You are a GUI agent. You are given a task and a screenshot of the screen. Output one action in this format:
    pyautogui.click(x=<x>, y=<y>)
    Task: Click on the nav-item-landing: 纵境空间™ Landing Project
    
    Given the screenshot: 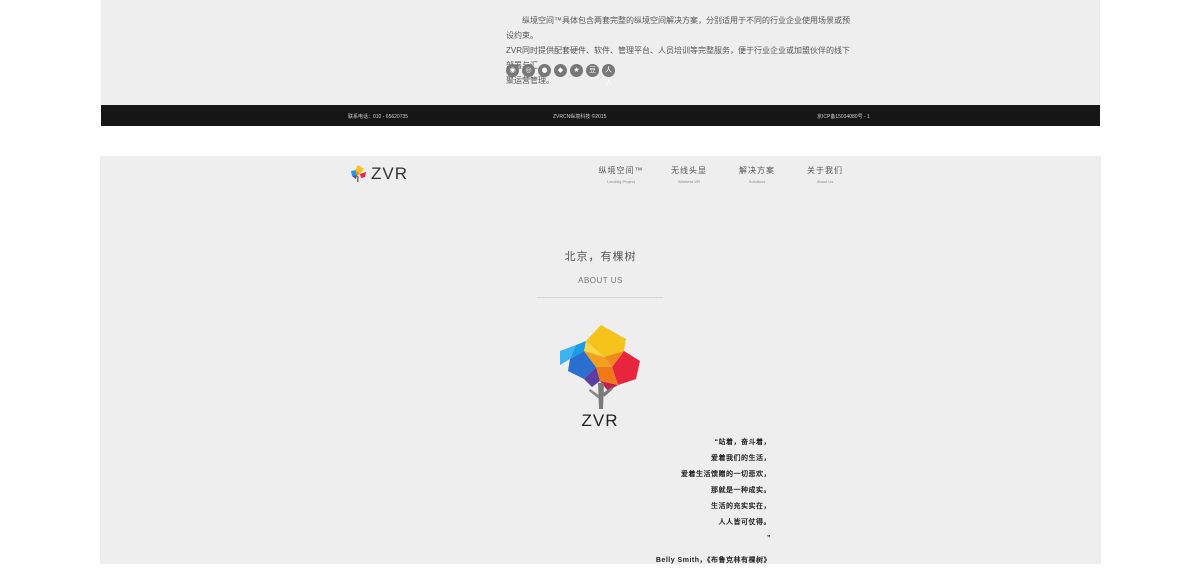 What is the action you would take?
    pyautogui.click(x=621, y=174)
    